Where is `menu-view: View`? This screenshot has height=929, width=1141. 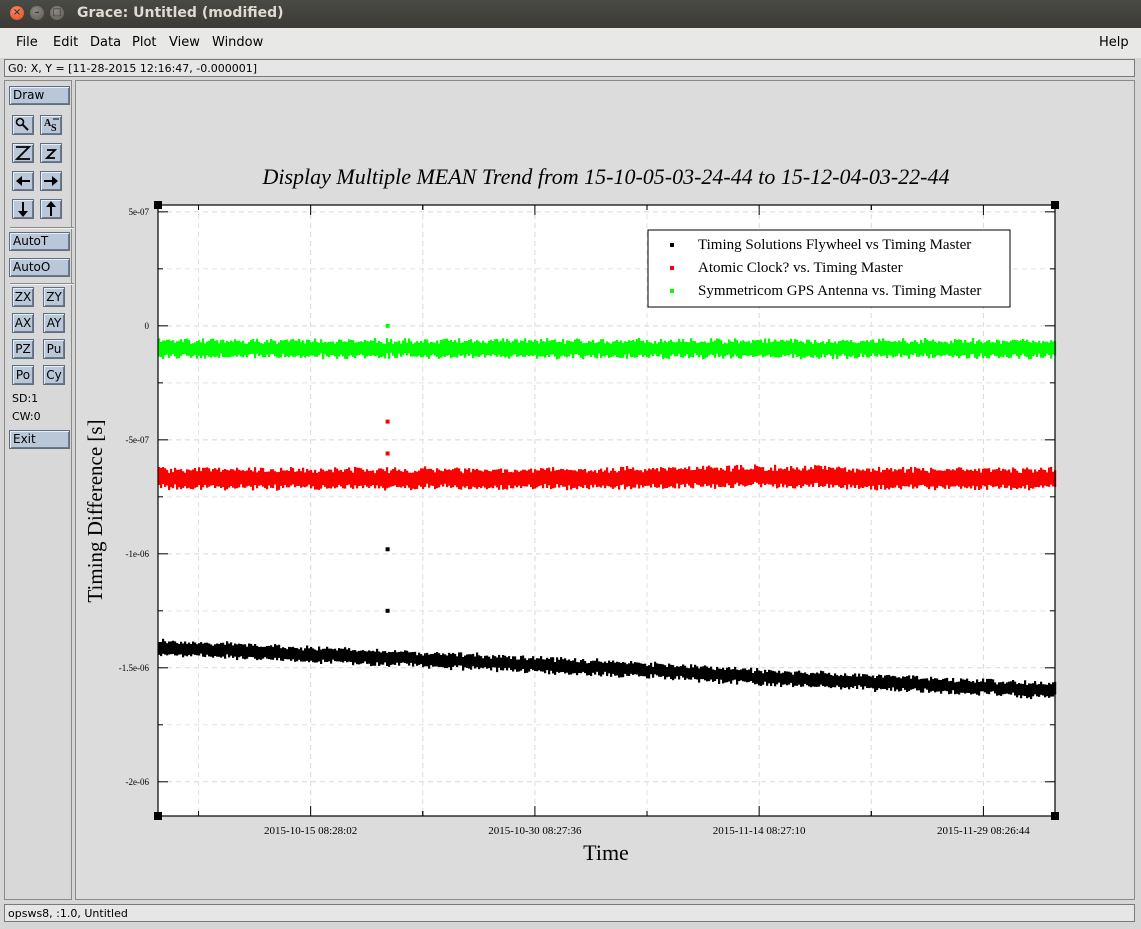
menu-view: View is located at coordinates (184, 42).